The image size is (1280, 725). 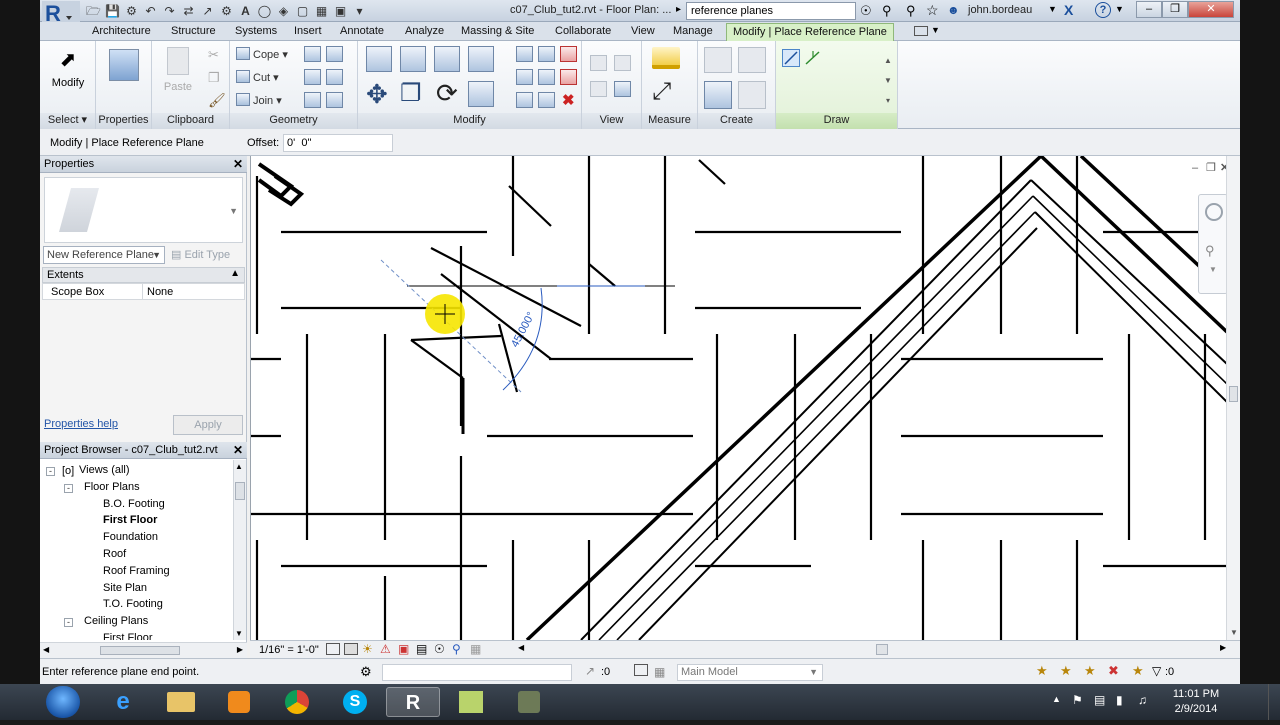 I want to click on crop-view-icon: ▣, so click(x=403, y=649).